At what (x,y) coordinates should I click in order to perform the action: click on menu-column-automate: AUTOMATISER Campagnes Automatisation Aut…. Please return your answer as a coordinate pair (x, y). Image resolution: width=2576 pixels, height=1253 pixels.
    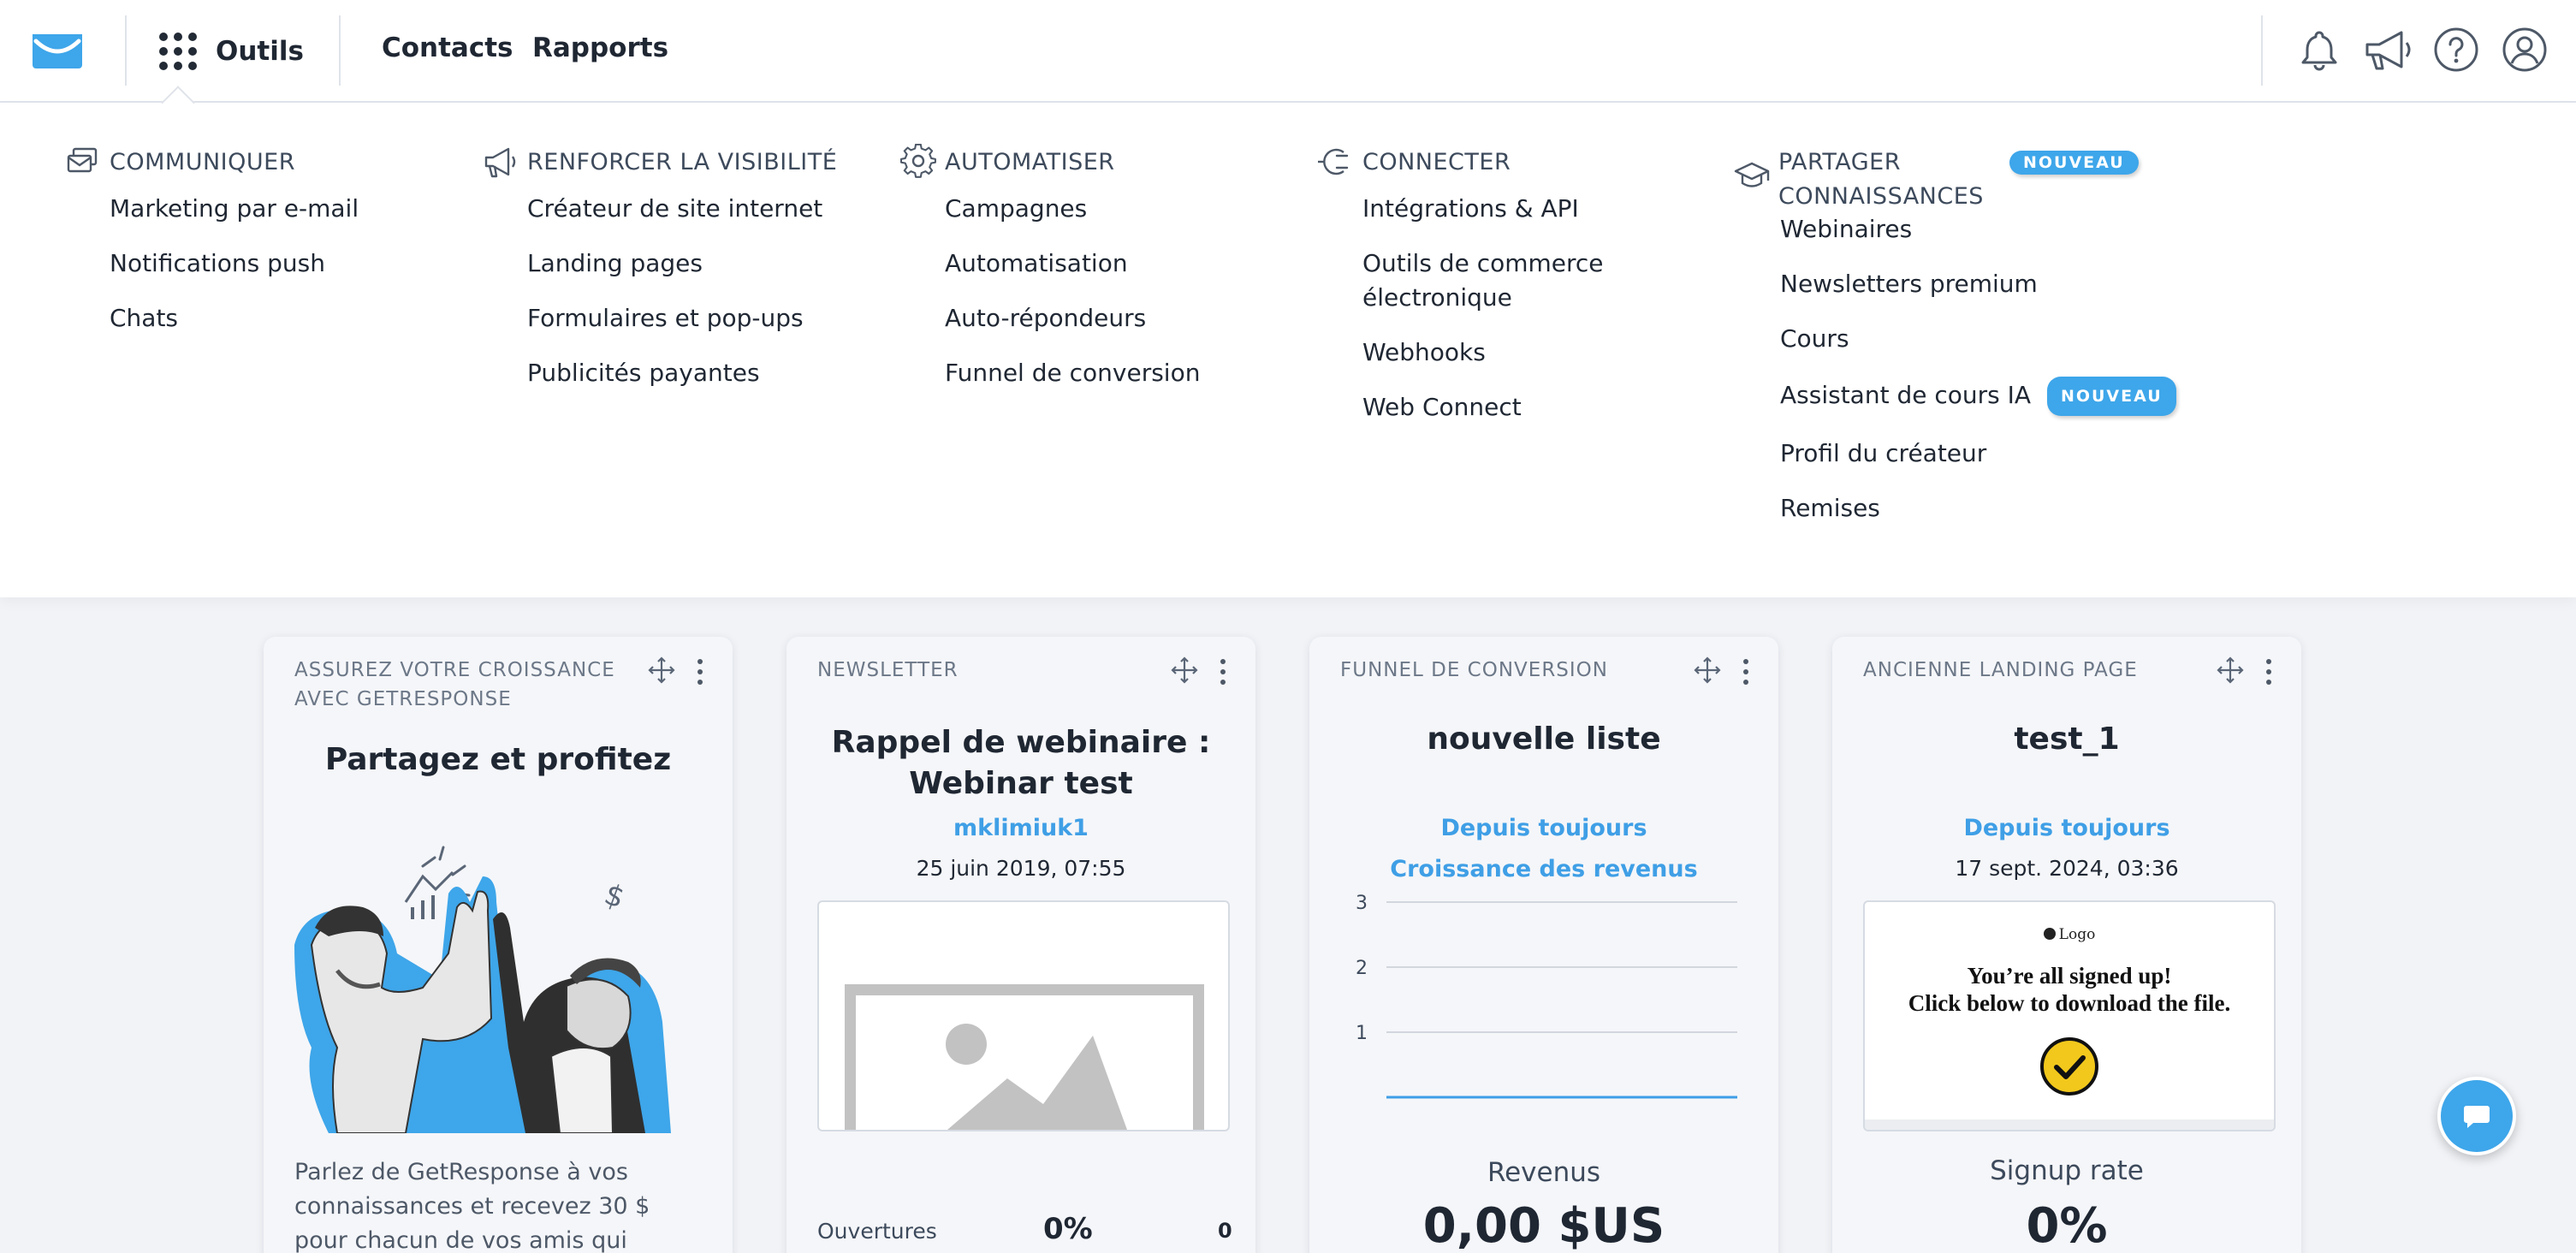
    Looking at the image, I should click on (1050, 277).